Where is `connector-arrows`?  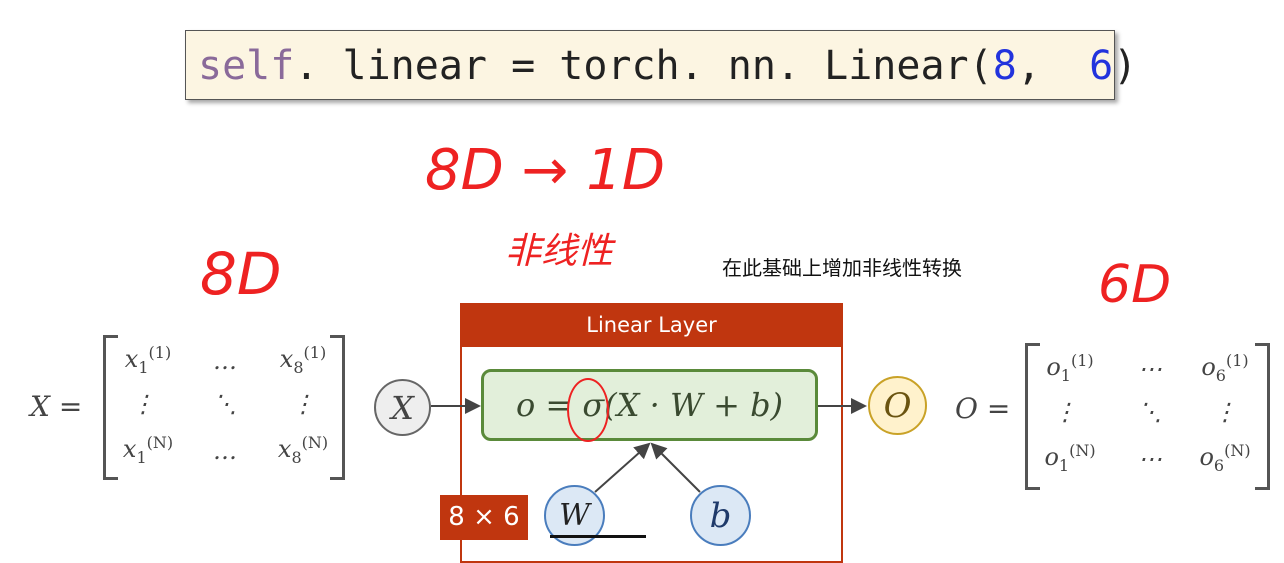
connector-arrows is located at coordinates (649, 445).